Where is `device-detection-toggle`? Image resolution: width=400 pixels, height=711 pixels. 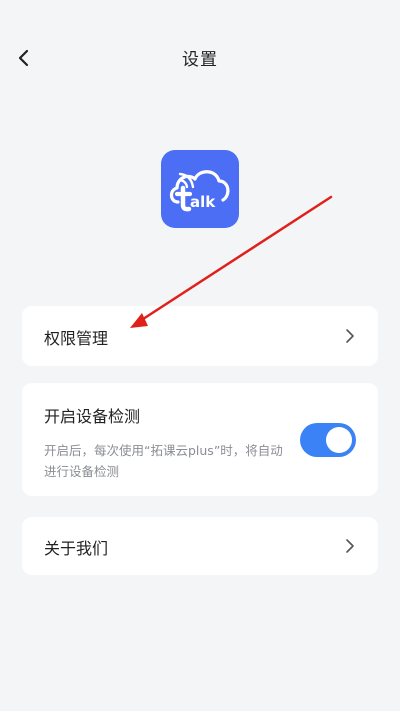 device-detection-toggle is located at coordinates (328, 440).